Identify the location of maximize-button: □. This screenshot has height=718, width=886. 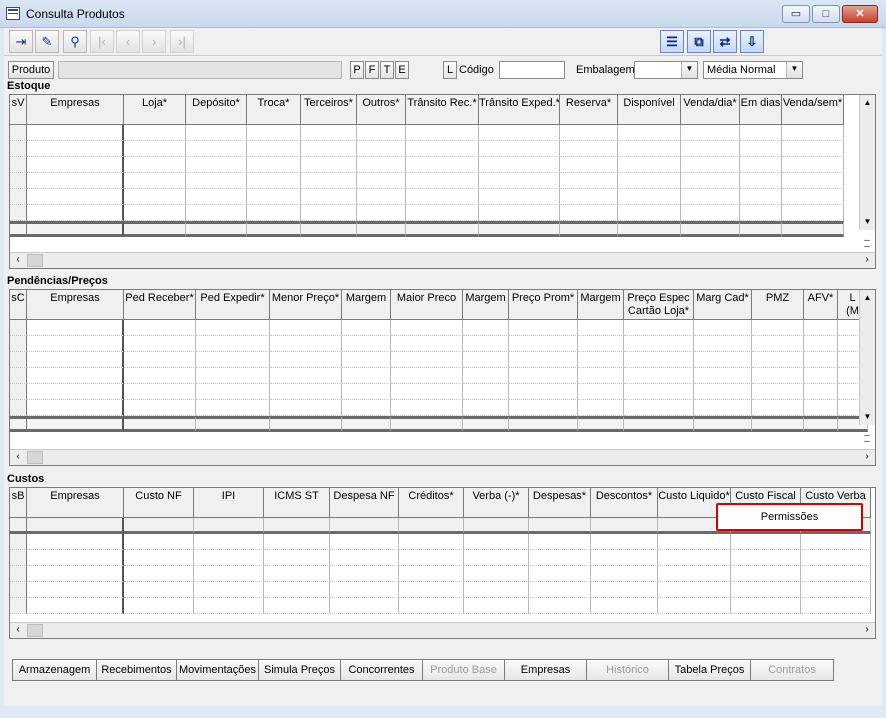
(826, 14).